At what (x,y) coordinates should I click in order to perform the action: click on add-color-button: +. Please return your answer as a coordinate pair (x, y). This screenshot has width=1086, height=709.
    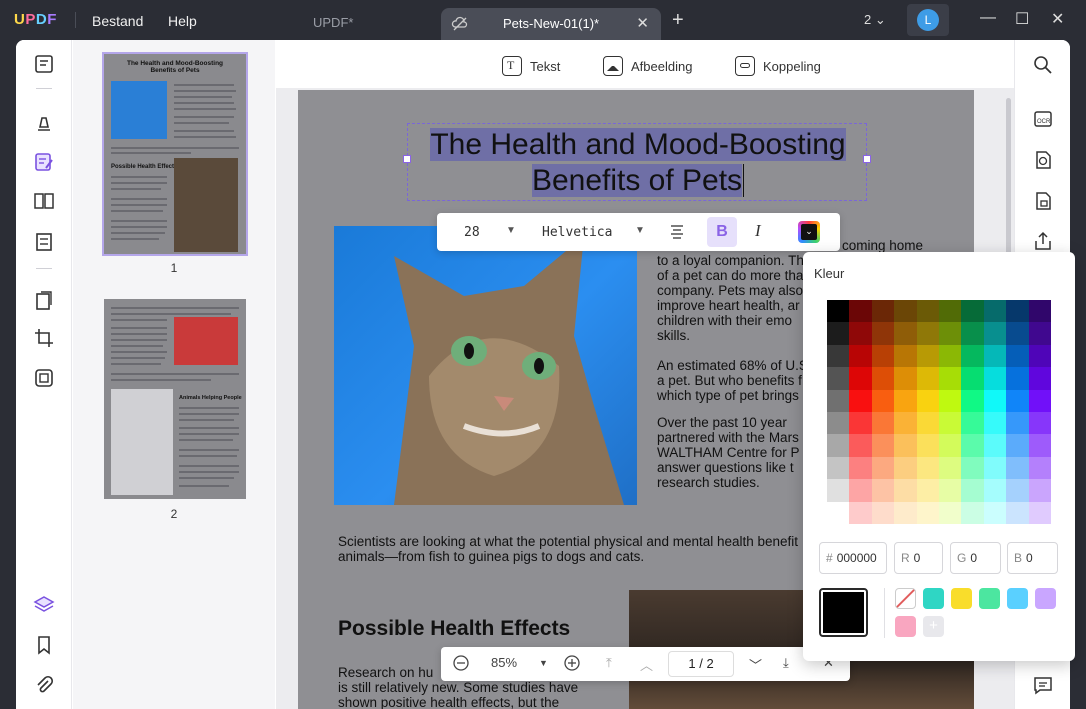
    Looking at the image, I should click on (933, 626).